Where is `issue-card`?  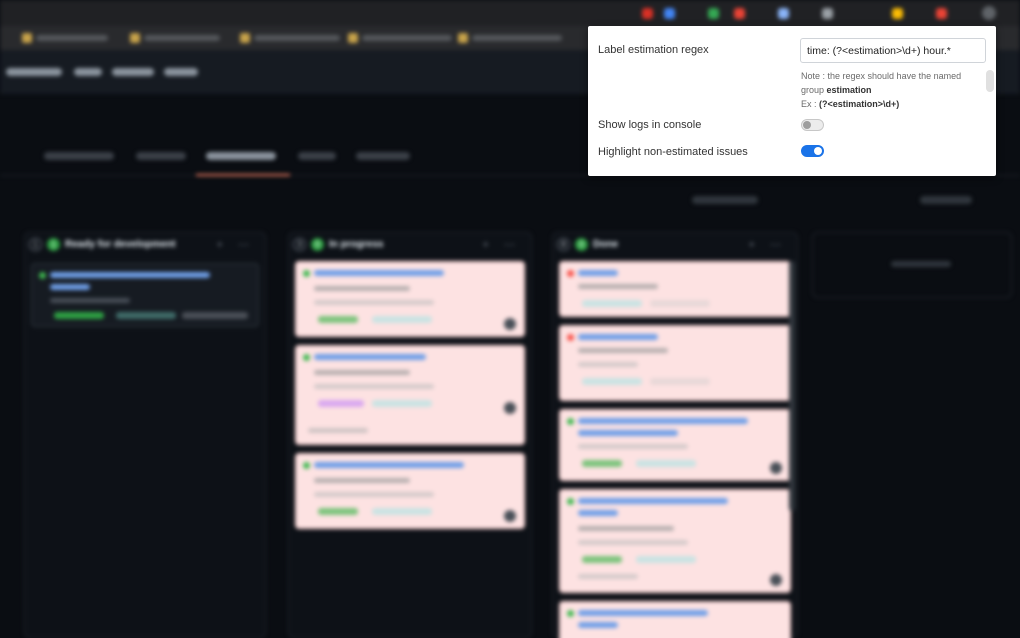 issue-card is located at coordinates (145, 295).